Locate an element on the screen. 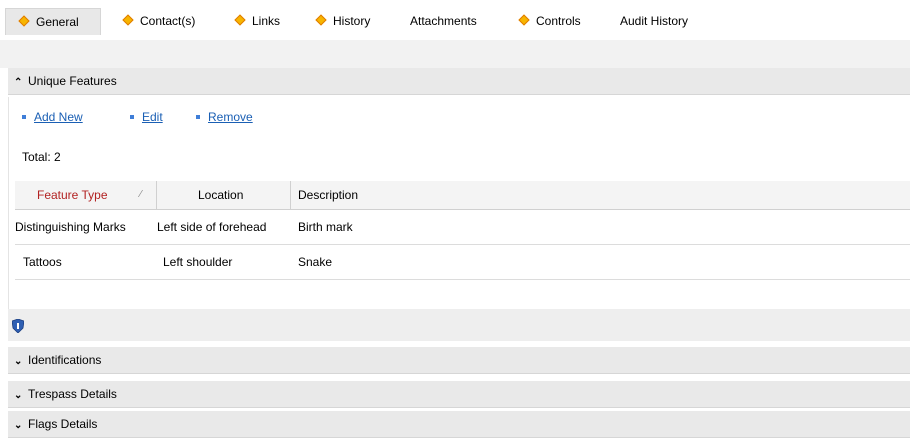 The height and width of the screenshot is (439, 910). tab-audit-history: Audit History is located at coordinates (654, 21).